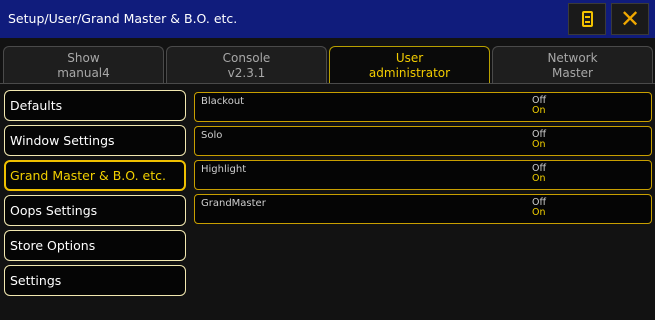 This screenshot has width=655, height=320. Describe the element at coordinates (423, 175) in the screenshot. I see `setting-row-highlight: Highlight Off On` at that location.